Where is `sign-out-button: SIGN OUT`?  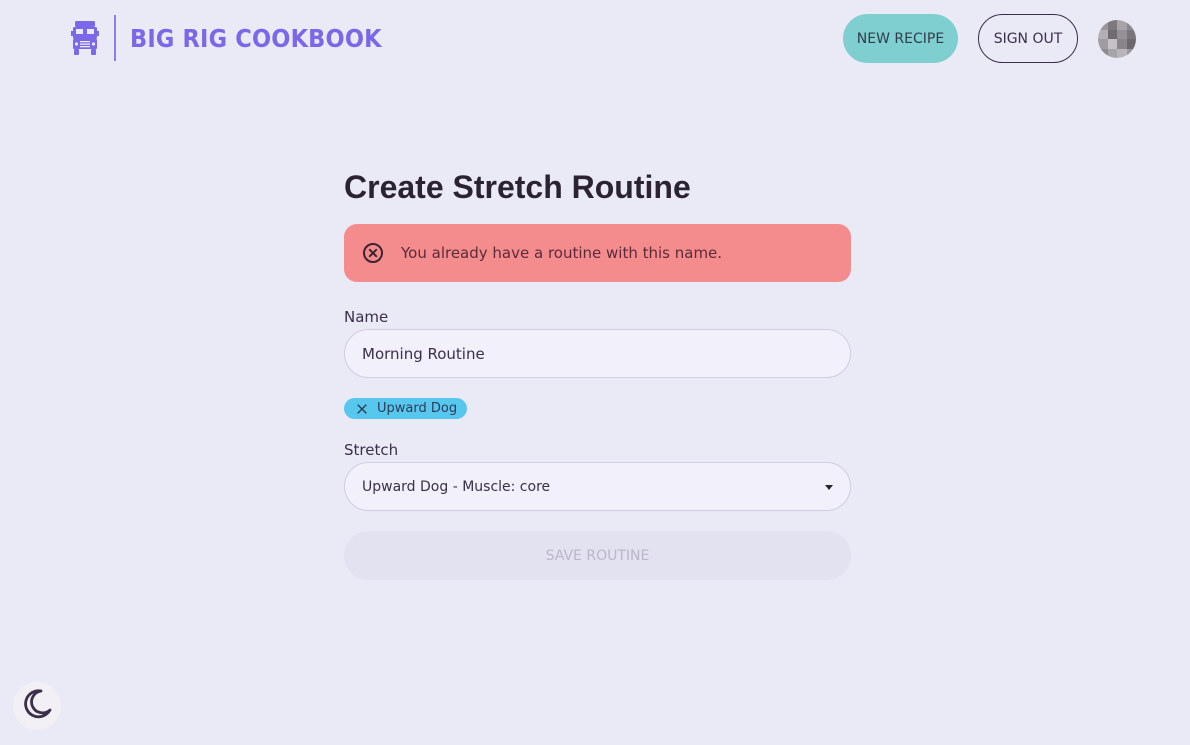
sign-out-button: SIGN OUT is located at coordinates (1028, 38).